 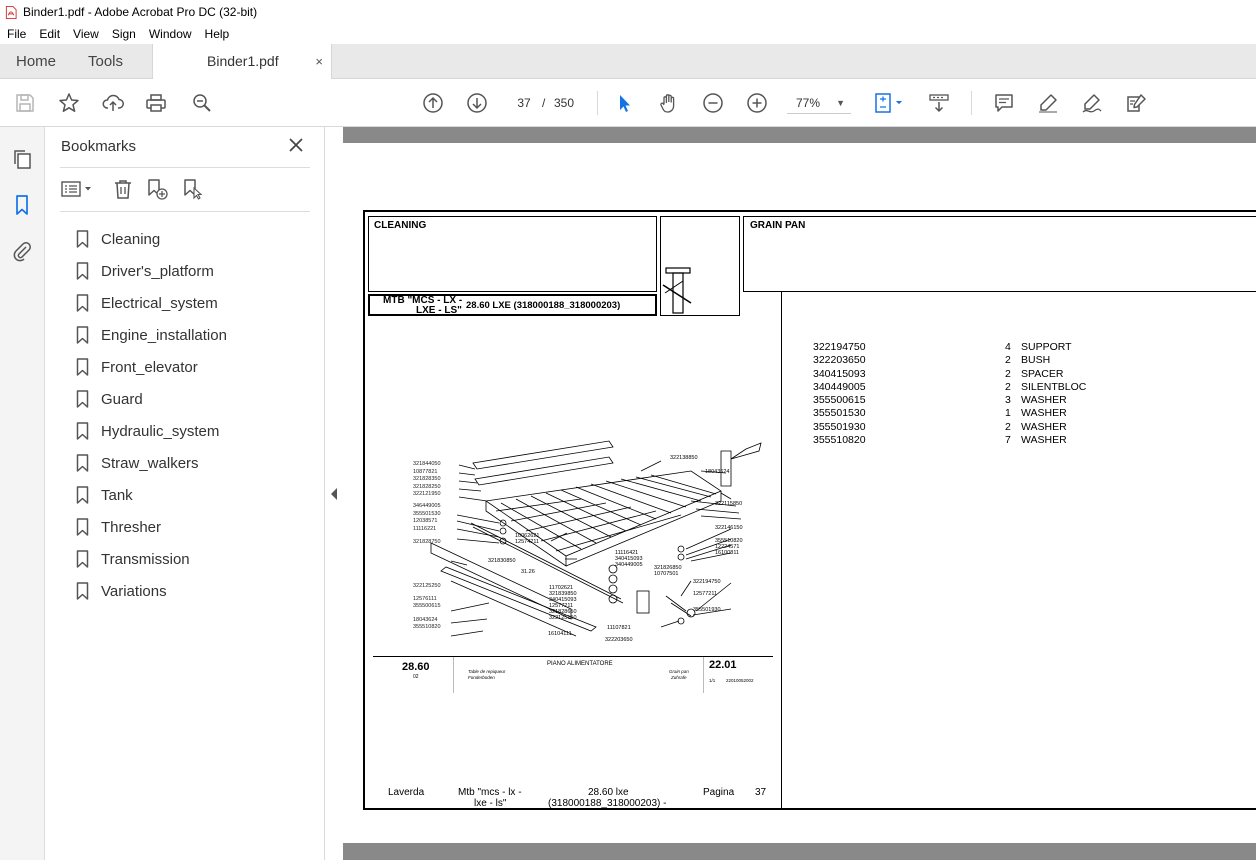 I want to click on drawing-ref: 22.01, so click(x=723, y=665).